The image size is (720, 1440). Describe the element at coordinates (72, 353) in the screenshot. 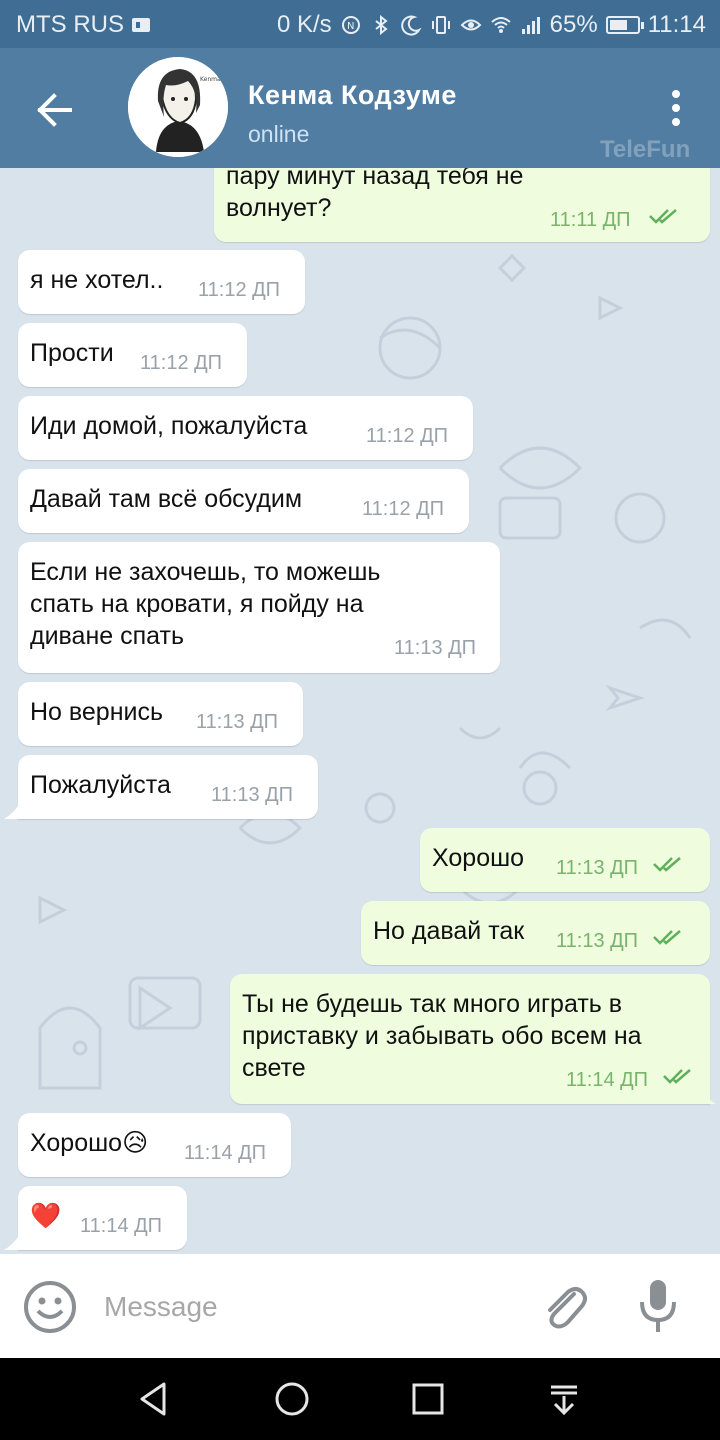

I see `message-text: Прости` at that location.